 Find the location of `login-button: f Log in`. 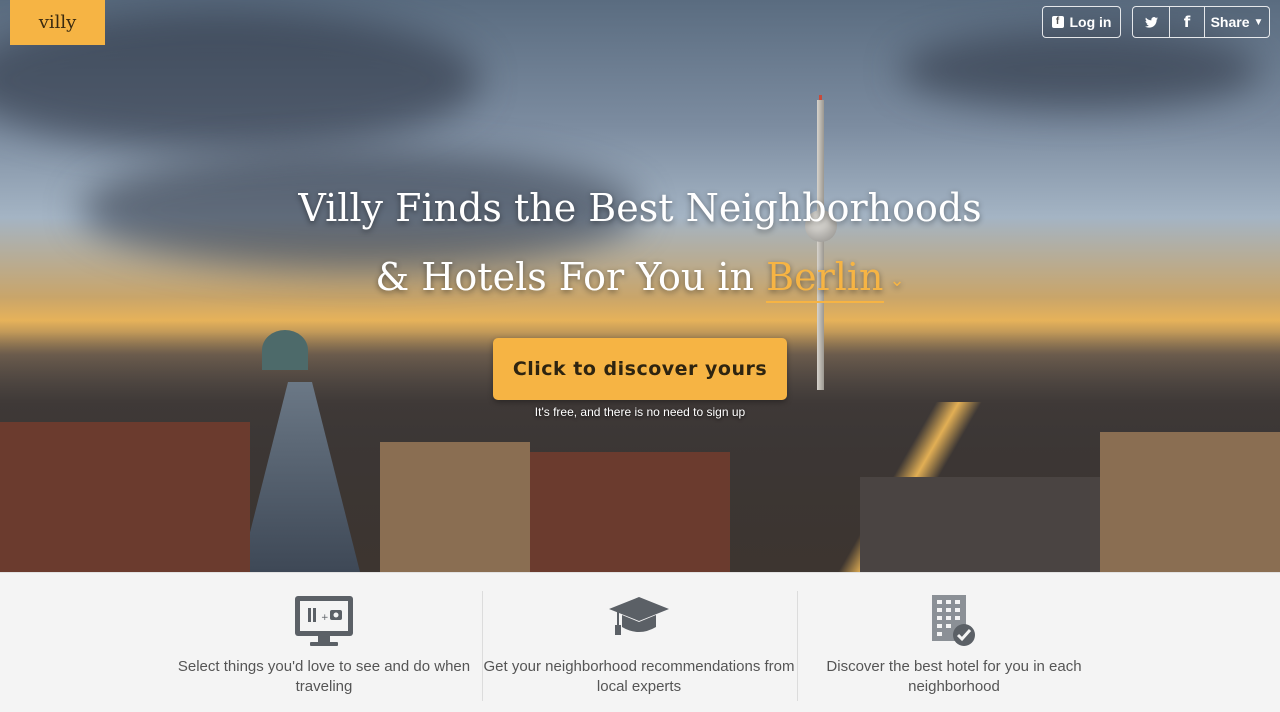

login-button: f Log in is located at coordinates (1081, 22).